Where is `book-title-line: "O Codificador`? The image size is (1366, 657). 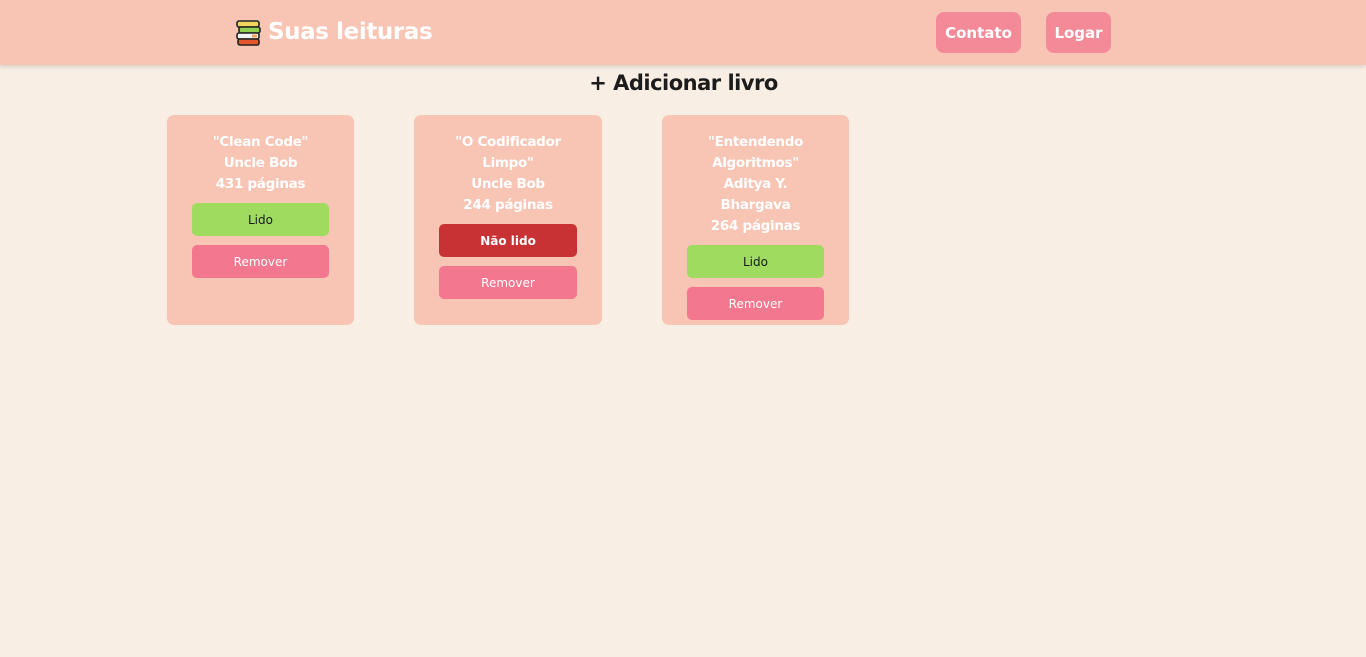
book-title-line: "O Codificador is located at coordinates (508, 142).